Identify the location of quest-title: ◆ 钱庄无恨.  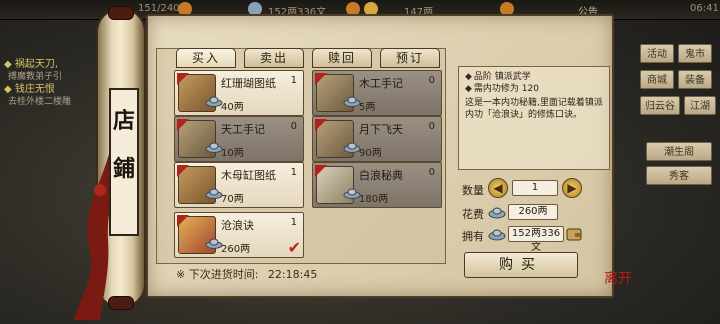
(57, 89).